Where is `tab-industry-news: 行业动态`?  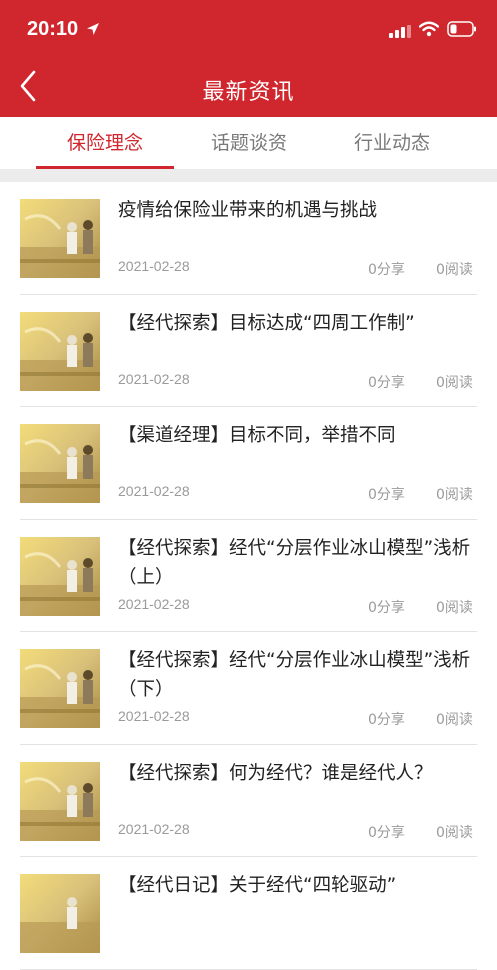
tab-industry-news: 行业动态 is located at coordinates (392, 143).